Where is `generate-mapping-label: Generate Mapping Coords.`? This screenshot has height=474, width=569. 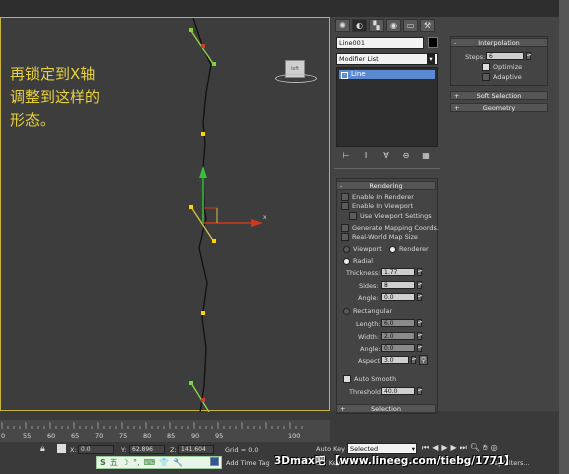 generate-mapping-label: Generate Mapping Coords. is located at coordinates (396, 228).